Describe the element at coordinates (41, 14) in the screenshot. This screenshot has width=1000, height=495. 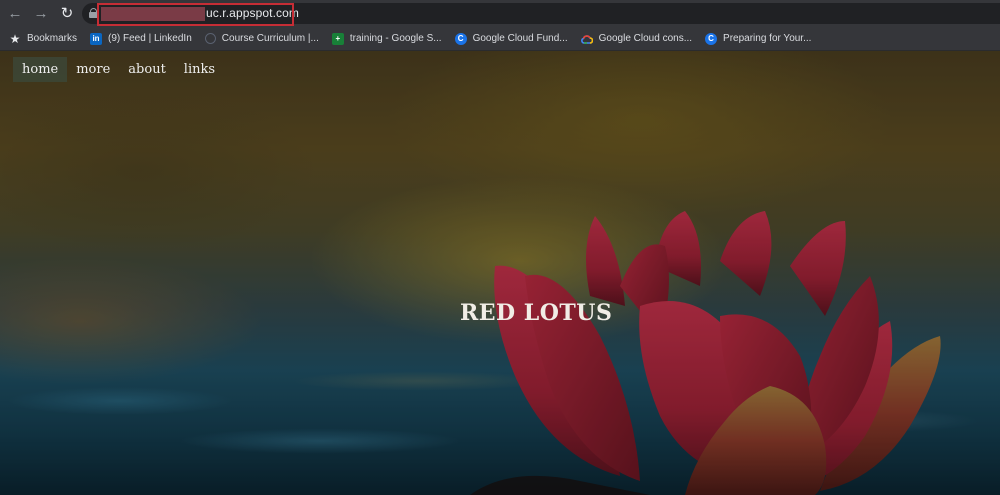
I see `arrow-right-icon: →` at that location.